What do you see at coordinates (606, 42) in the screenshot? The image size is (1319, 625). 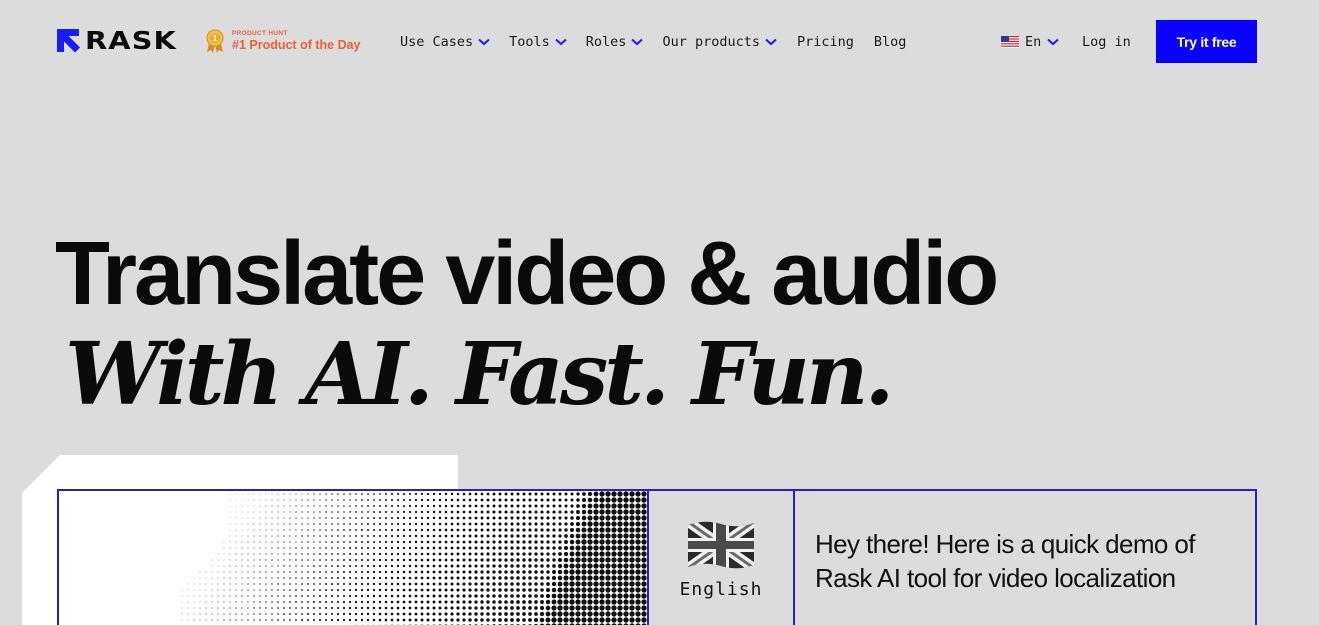 I see `nav-item-label: Roles` at bounding box center [606, 42].